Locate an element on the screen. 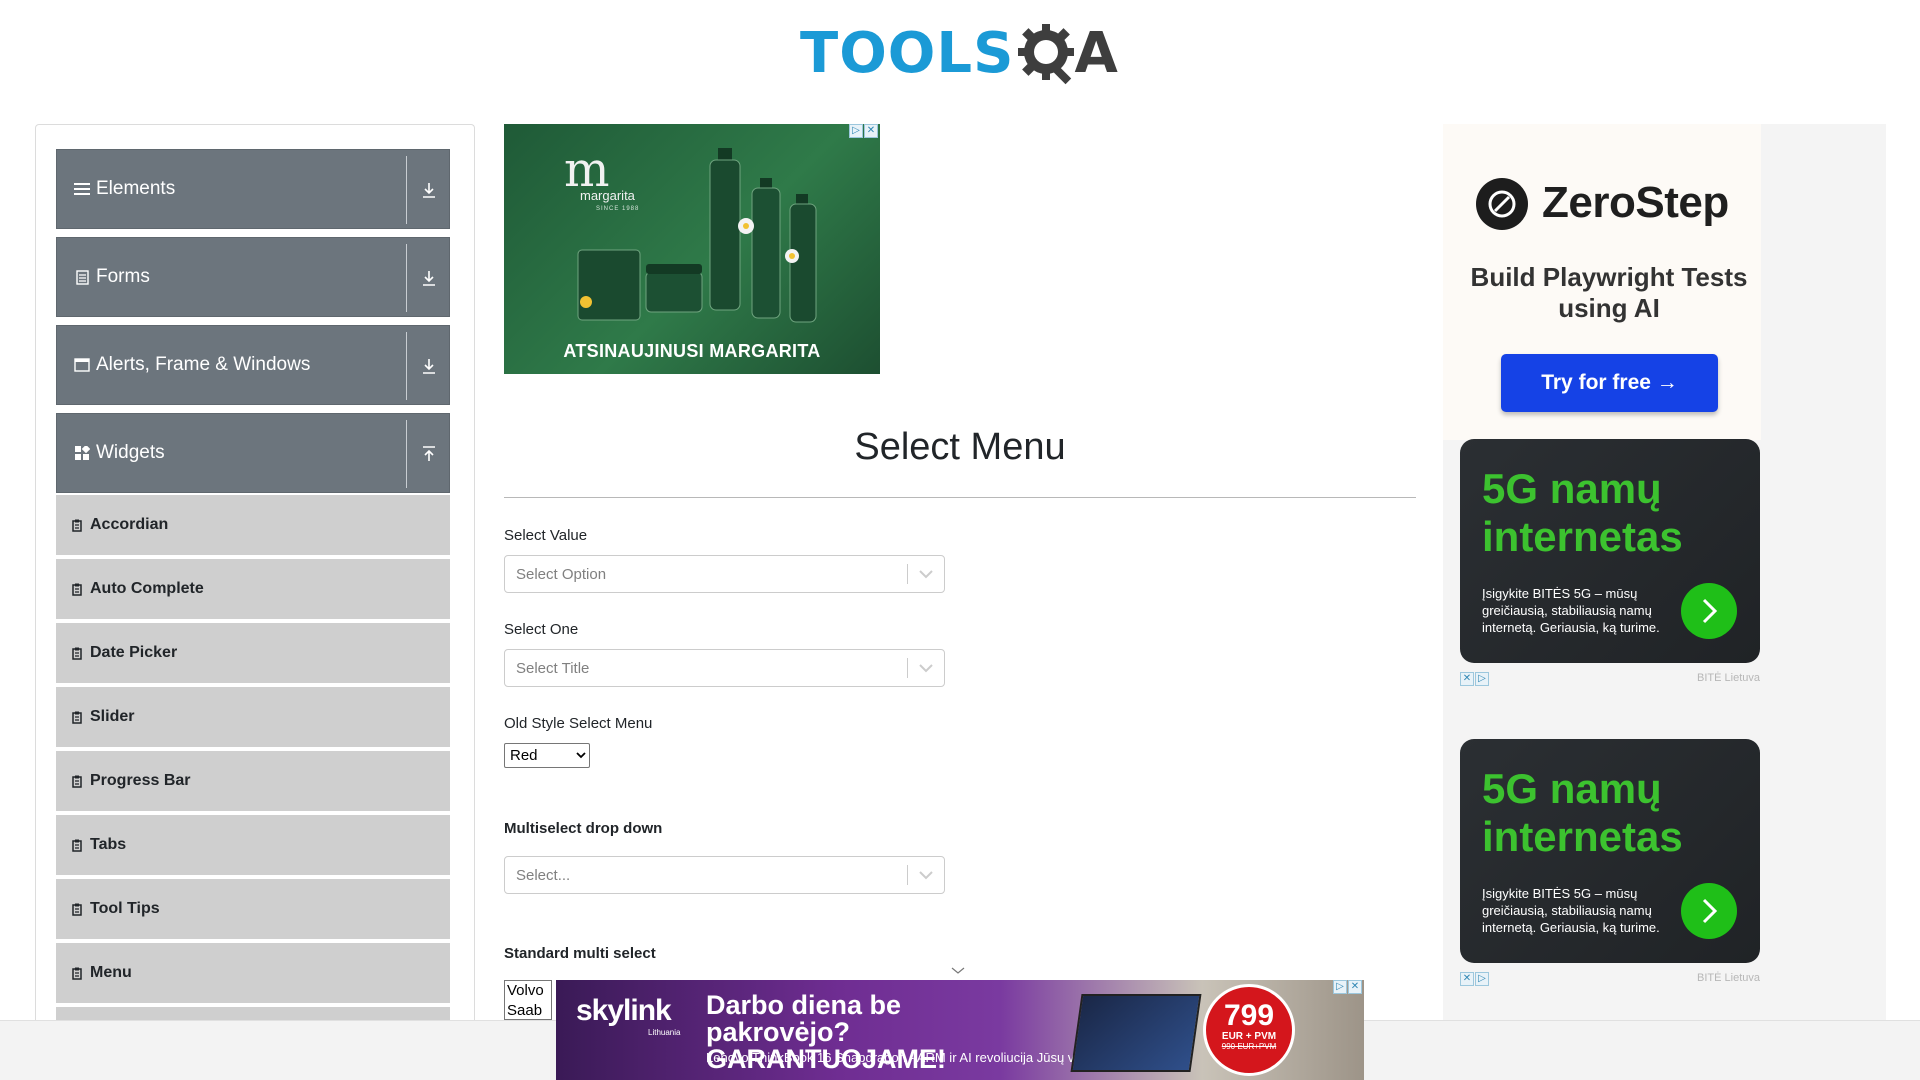 The height and width of the screenshot is (1080, 1920). sidebar-item-slider: Slider is located at coordinates (253, 718).